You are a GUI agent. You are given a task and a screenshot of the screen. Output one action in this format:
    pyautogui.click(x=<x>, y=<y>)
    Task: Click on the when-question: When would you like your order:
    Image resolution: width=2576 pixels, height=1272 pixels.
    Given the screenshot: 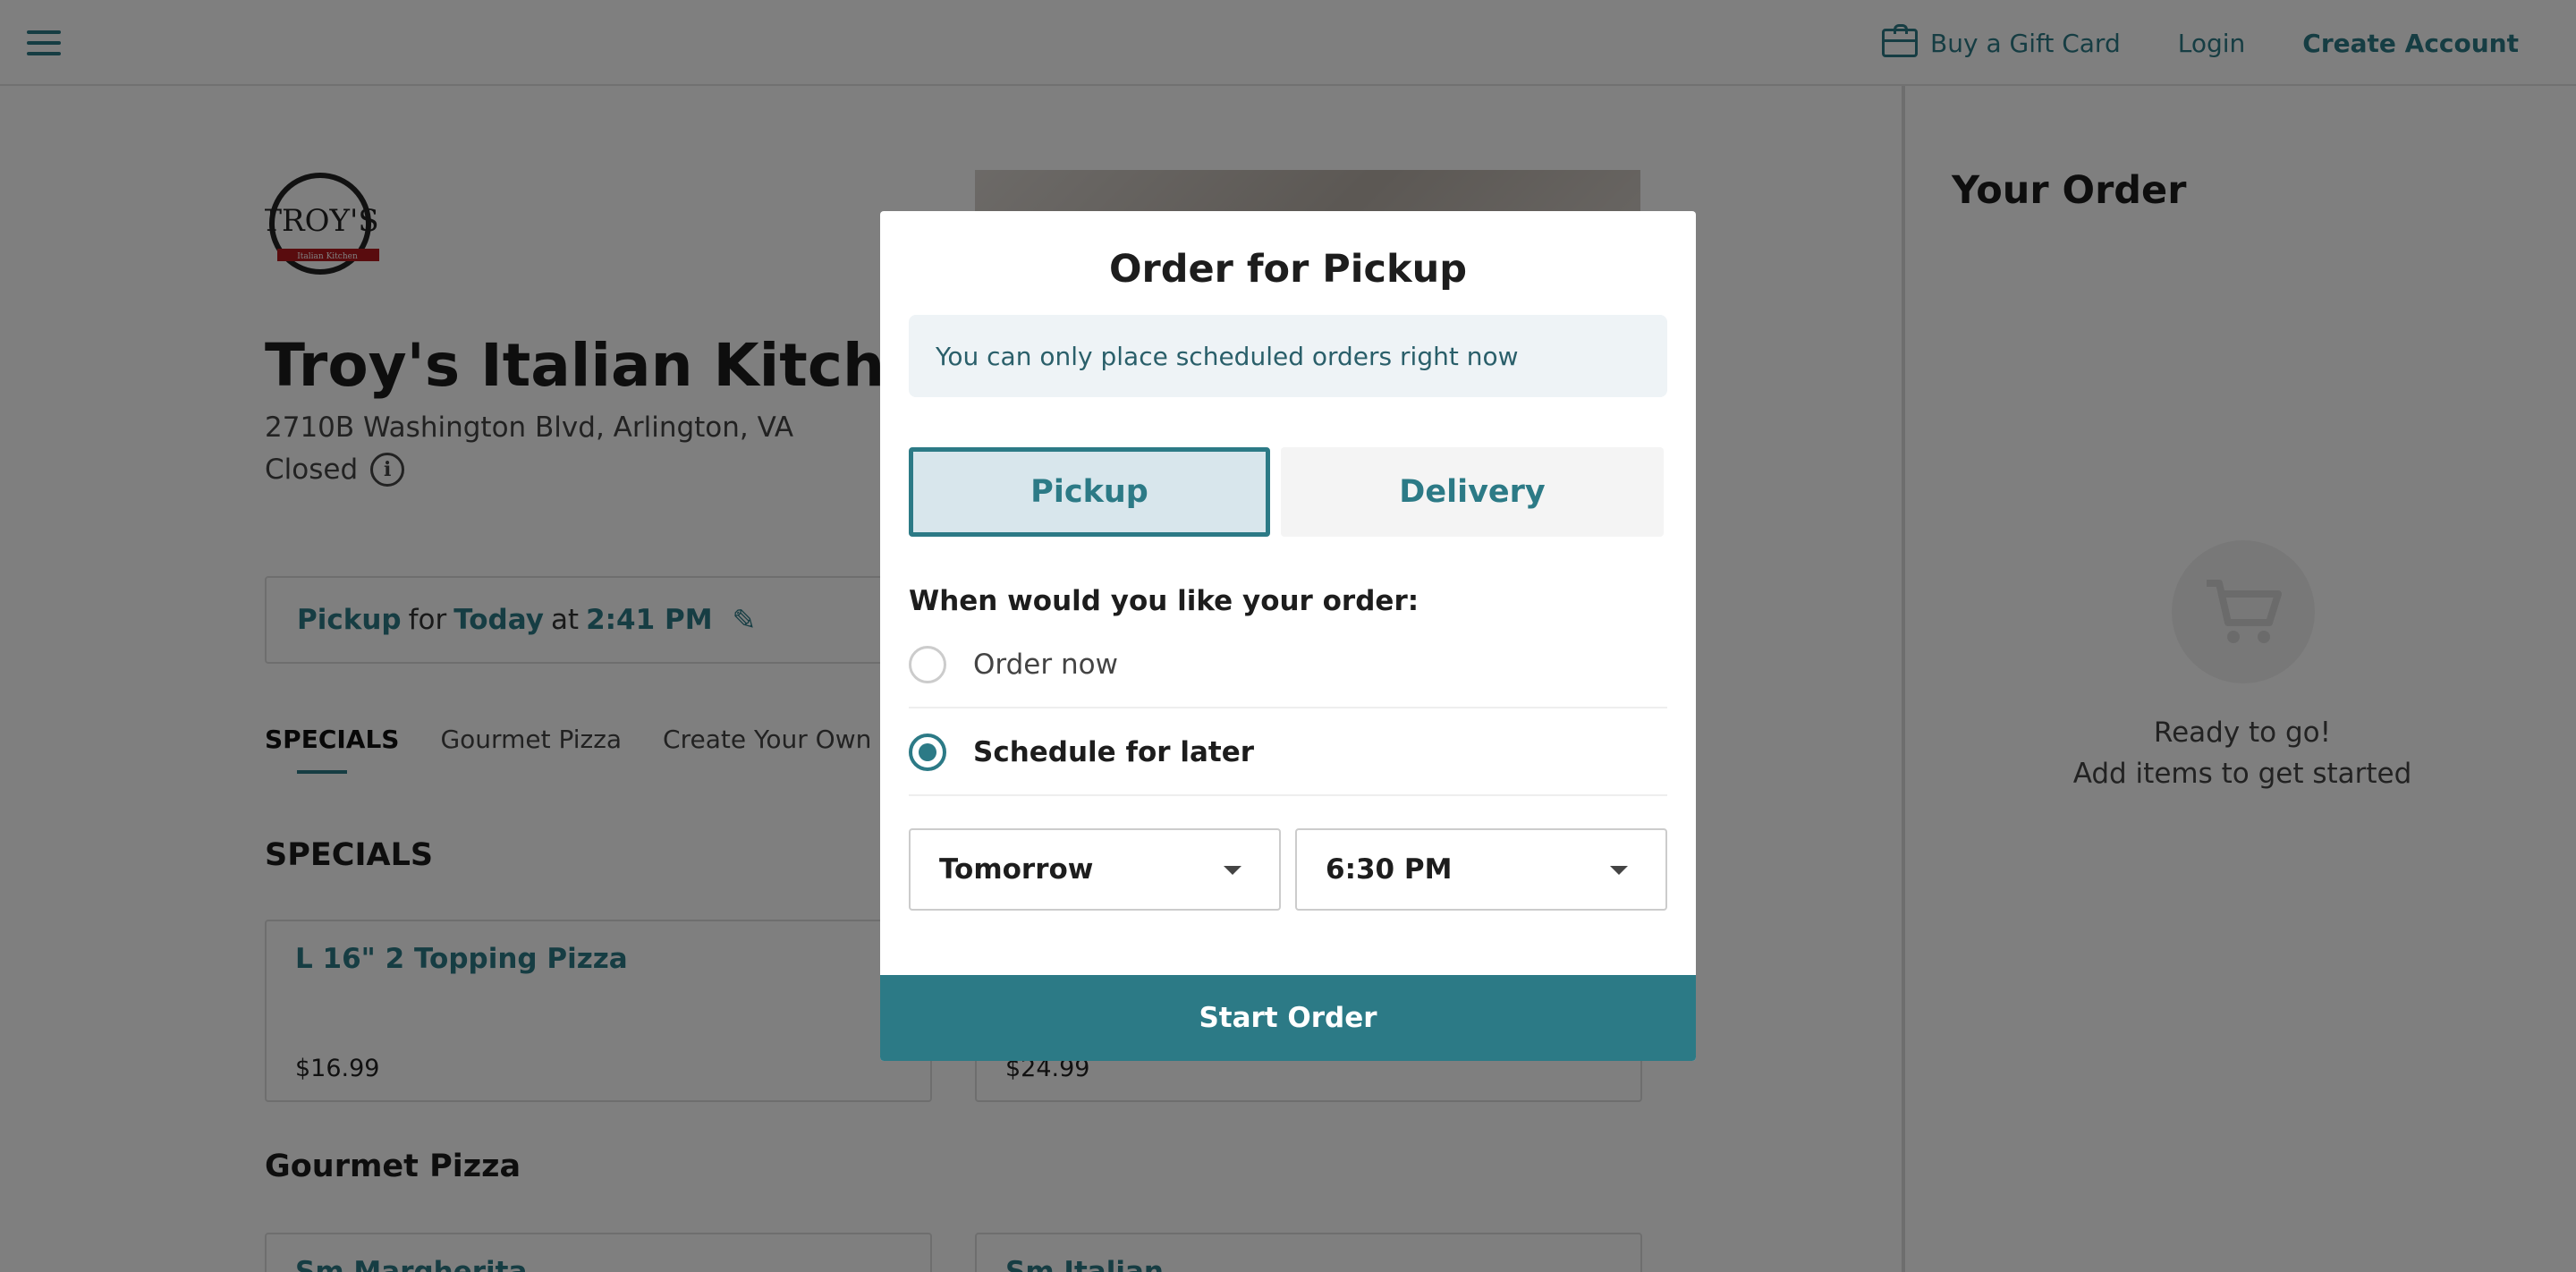 What is the action you would take?
    pyautogui.click(x=1164, y=601)
    